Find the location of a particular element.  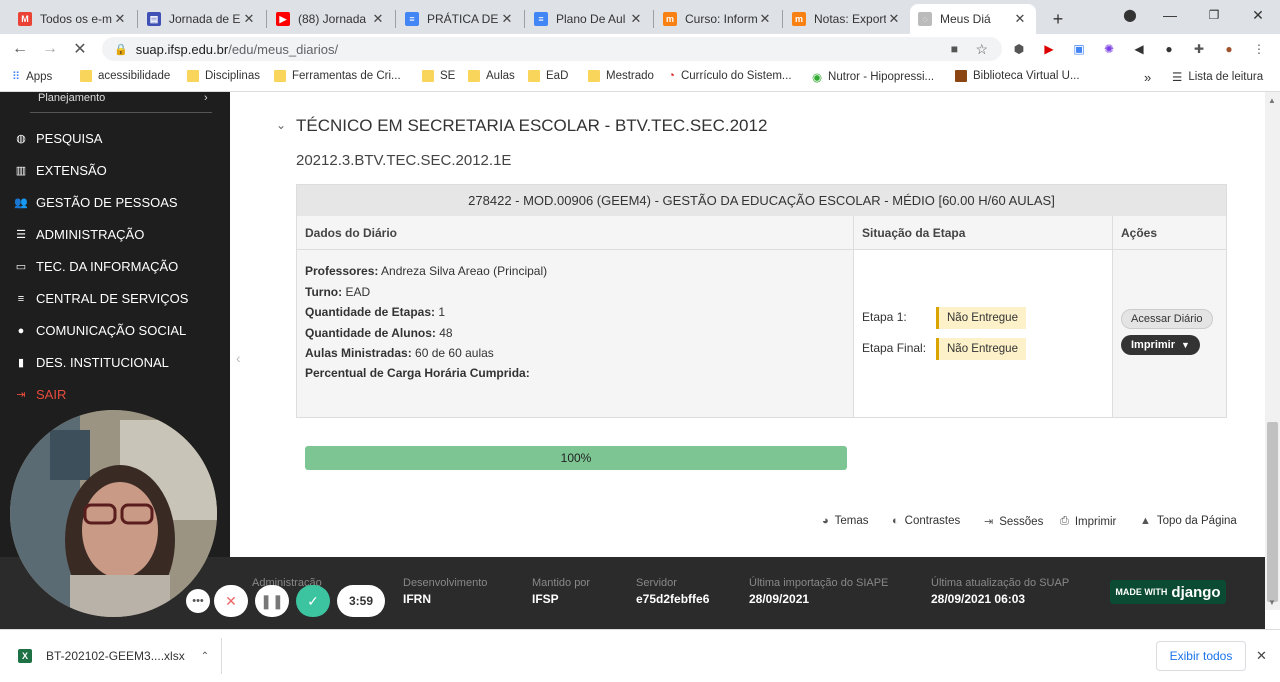

tab-3: ▶ (88) Jornada ✕ is located at coordinates (331, 19).